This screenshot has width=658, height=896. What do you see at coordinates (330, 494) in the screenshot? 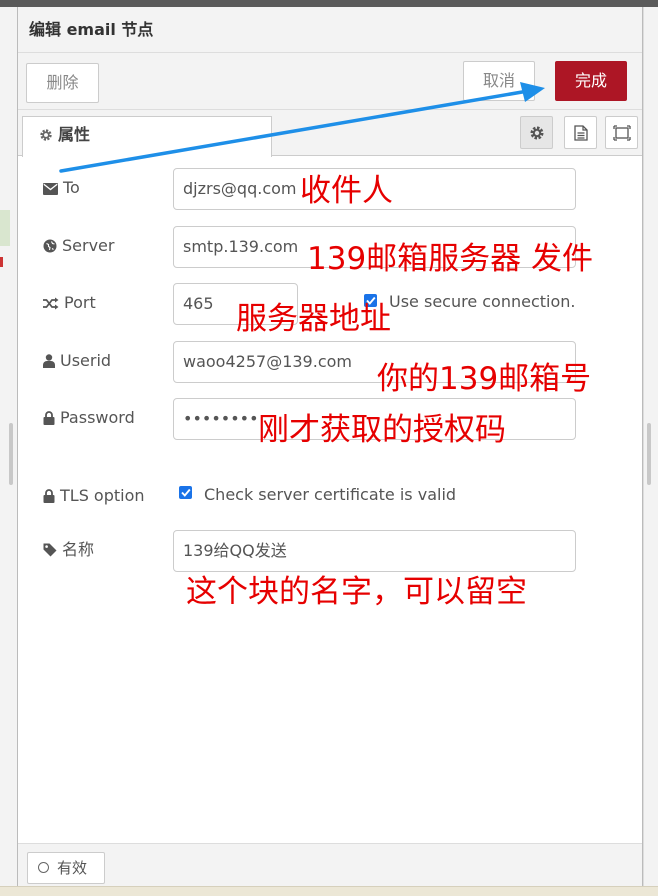
I see `tls-verify-label: Check server certificate is valid` at bounding box center [330, 494].